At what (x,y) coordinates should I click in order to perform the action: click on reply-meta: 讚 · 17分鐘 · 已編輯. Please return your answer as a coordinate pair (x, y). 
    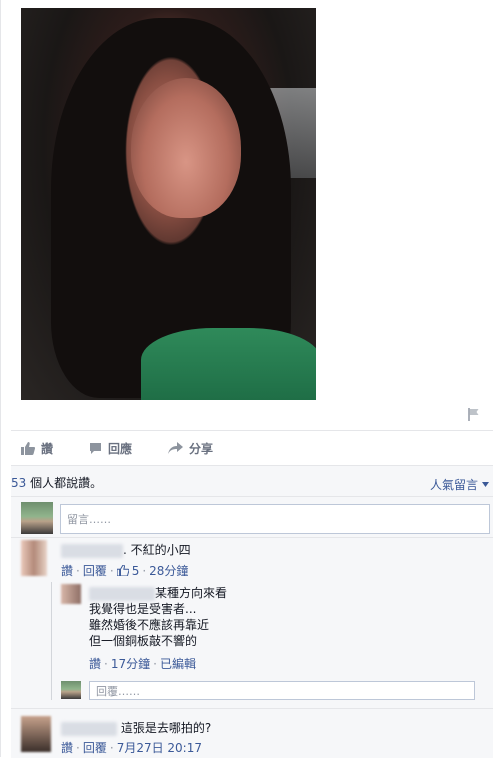
    Looking at the image, I should click on (142, 663).